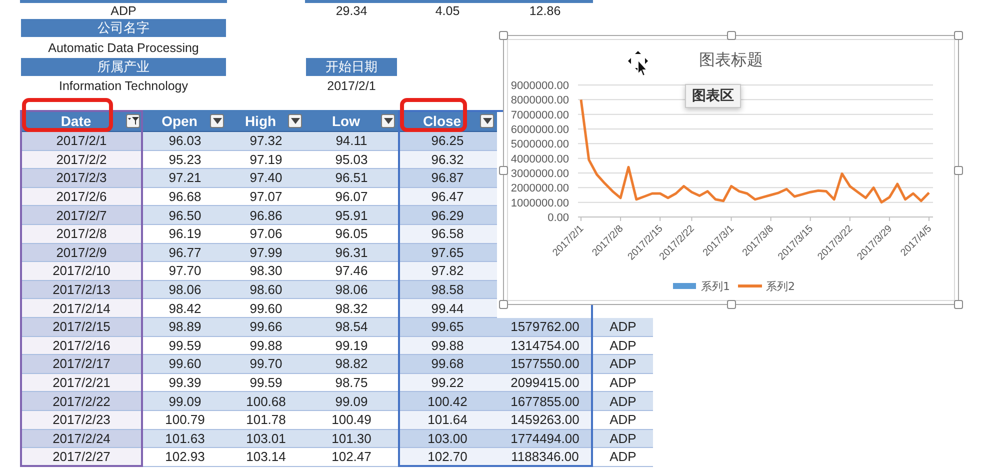 The width and height of the screenshot is (991, 468). What do you see at coordinates (545, 364) in the screenshot?
I see `table-cell: 1577550.00` at bounding box center [545, 364].